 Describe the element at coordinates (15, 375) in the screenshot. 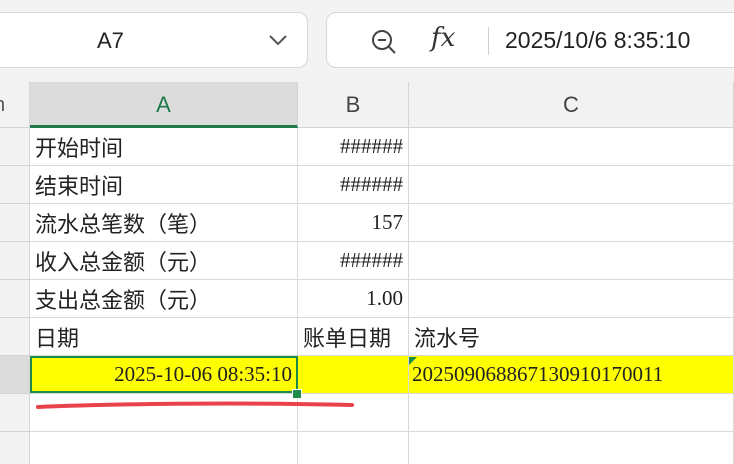

I see `row-header-active` at that location.